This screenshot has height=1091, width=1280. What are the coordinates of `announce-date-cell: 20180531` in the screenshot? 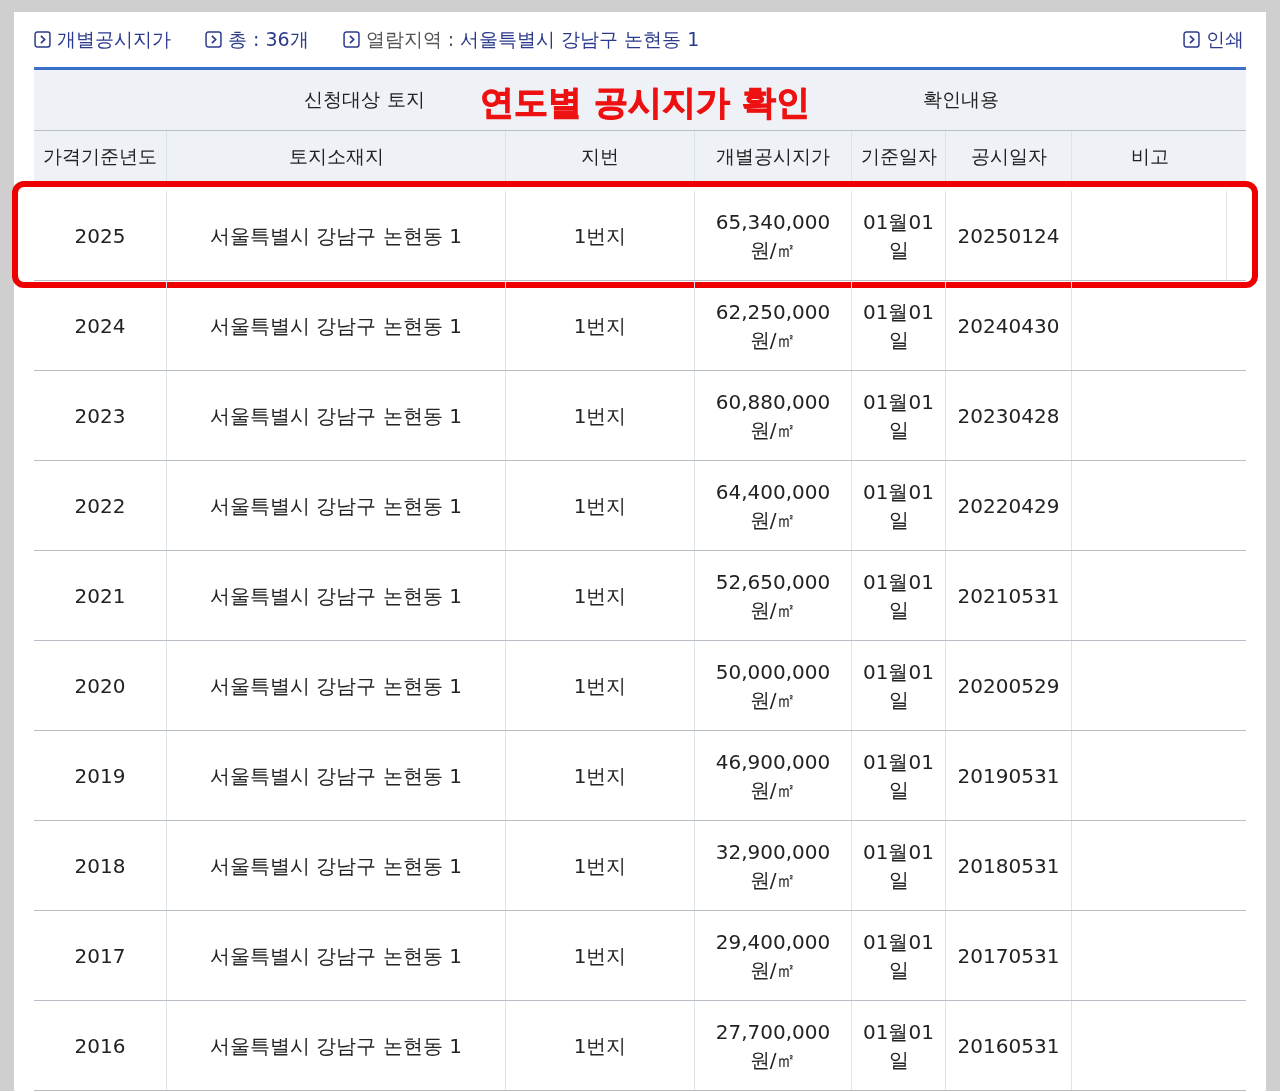 It's located at (1009, 865).